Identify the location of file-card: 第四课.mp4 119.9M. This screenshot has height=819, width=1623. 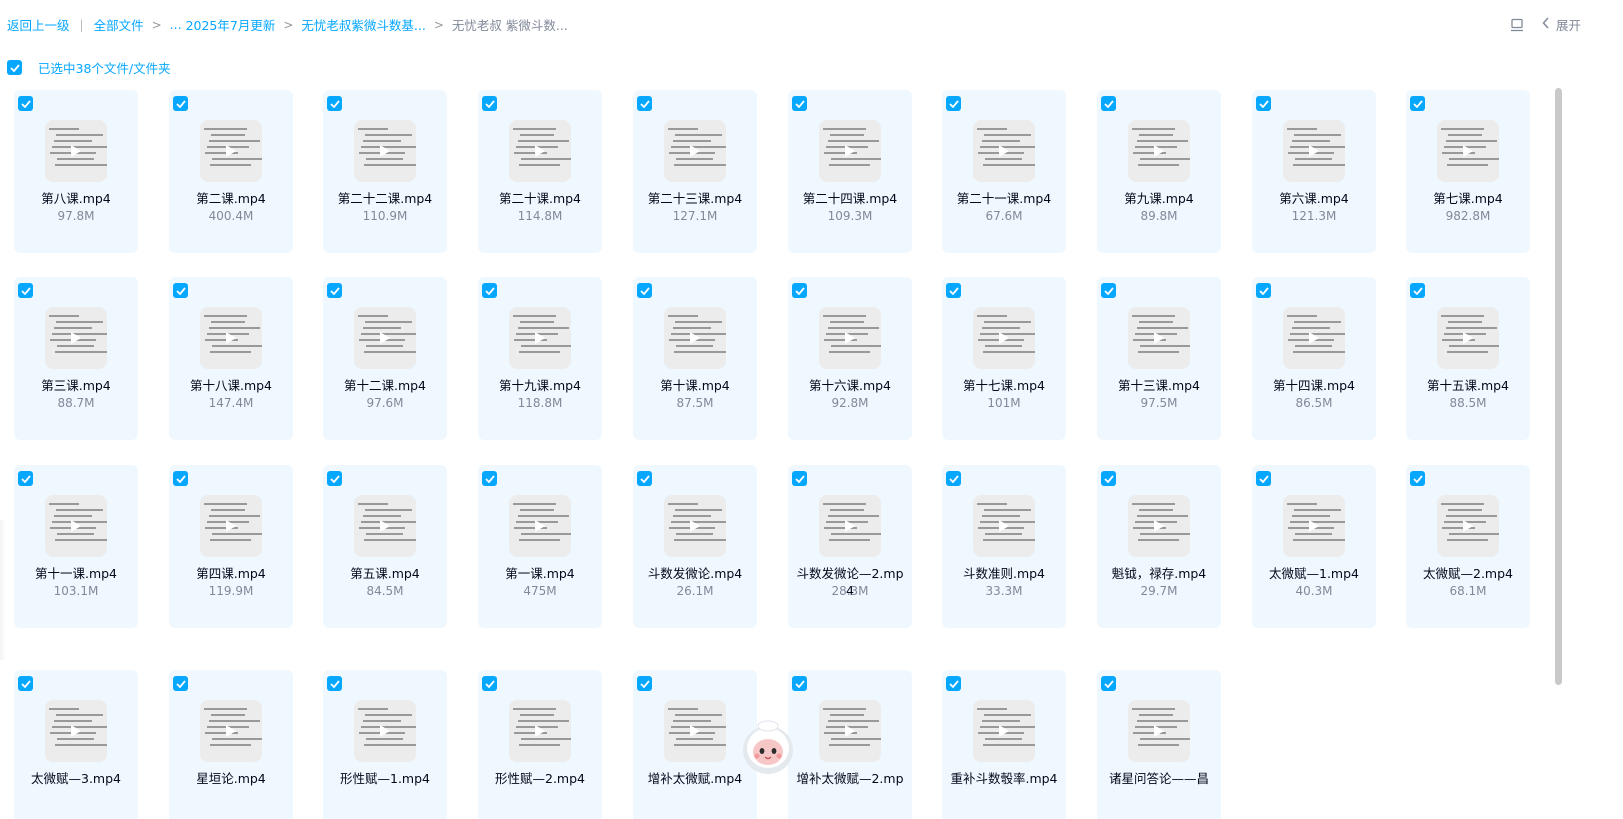
(231, 546).